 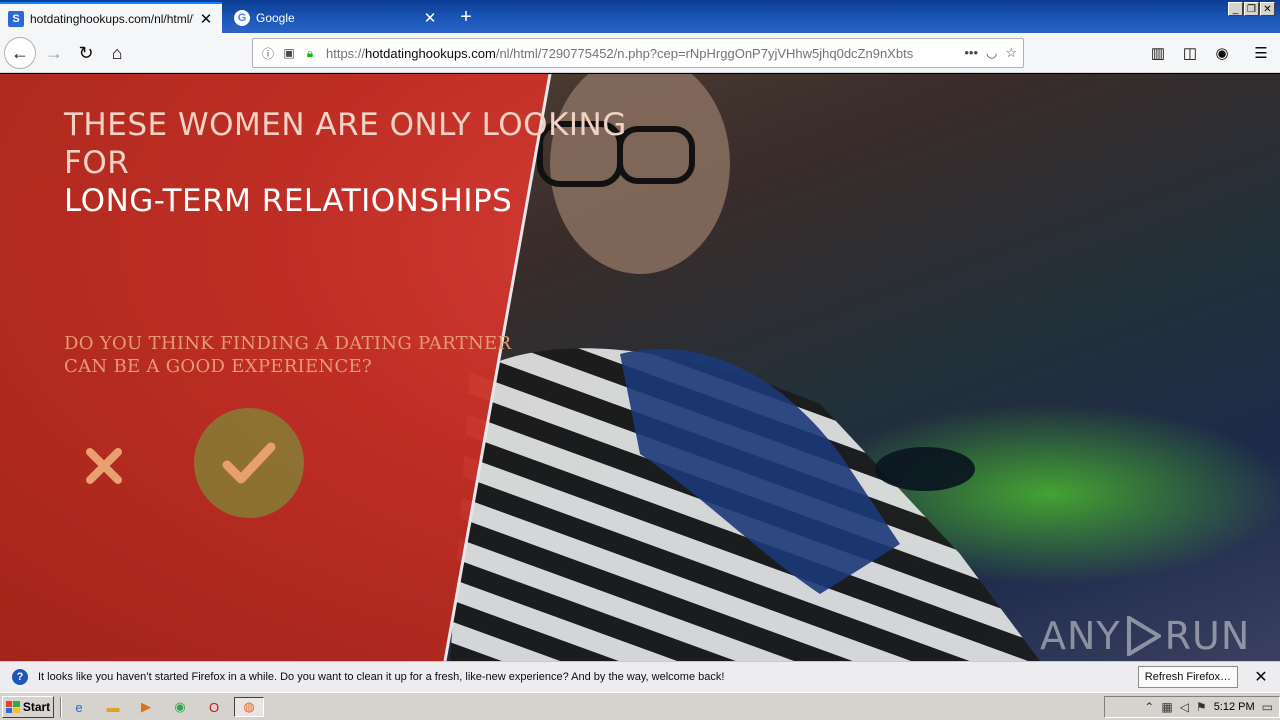 I want to click on close-window-button: ✕, so click(x=1267, y=9).